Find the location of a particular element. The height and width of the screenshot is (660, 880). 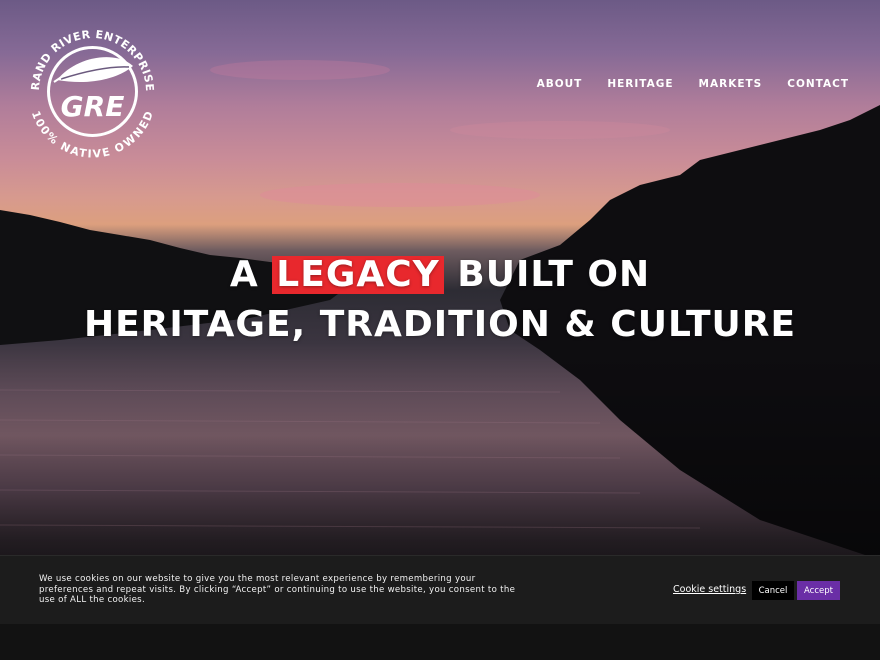

headline-line-2: HERITAGE, TRADITION & CULTURE is located at coordinates (440, 324).